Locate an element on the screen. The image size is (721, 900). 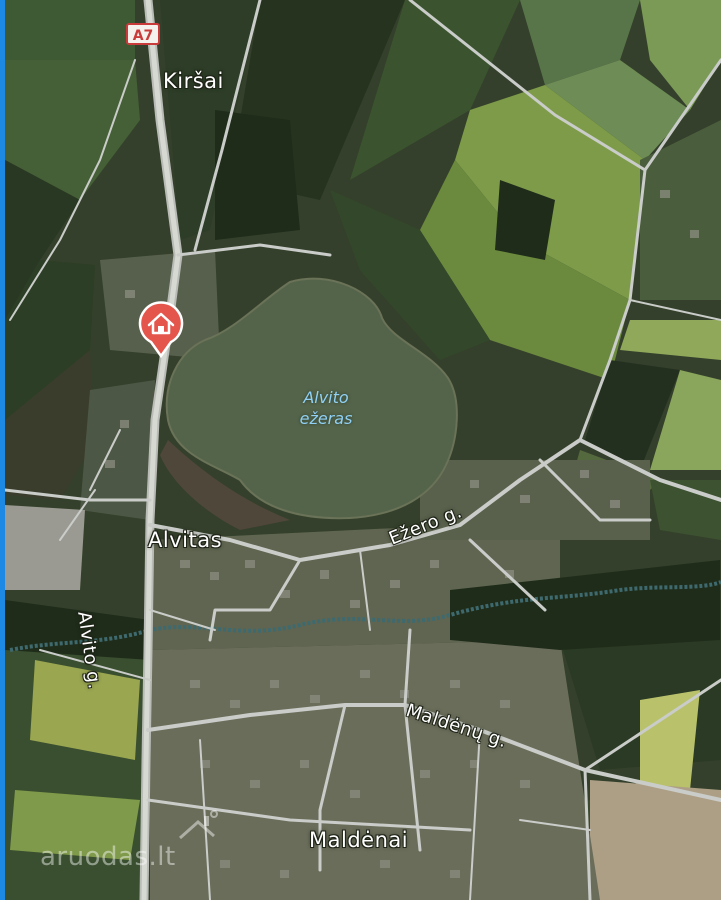
place-label-maldenai: Maldėnai is located at coordinates (359, 840).